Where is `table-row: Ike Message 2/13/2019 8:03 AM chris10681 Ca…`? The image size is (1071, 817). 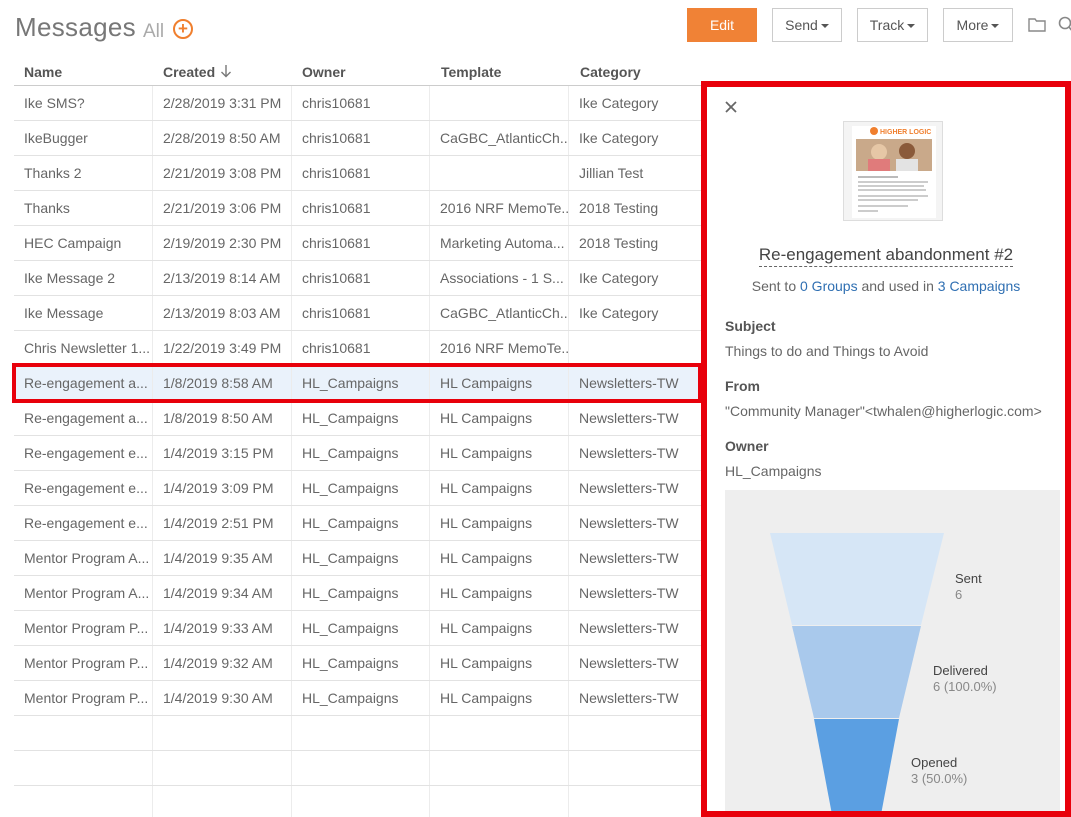 table-row: Ike Message 2/13/2019 8:03 AM chris10681 Ca… is located at coordinates (358, 313).